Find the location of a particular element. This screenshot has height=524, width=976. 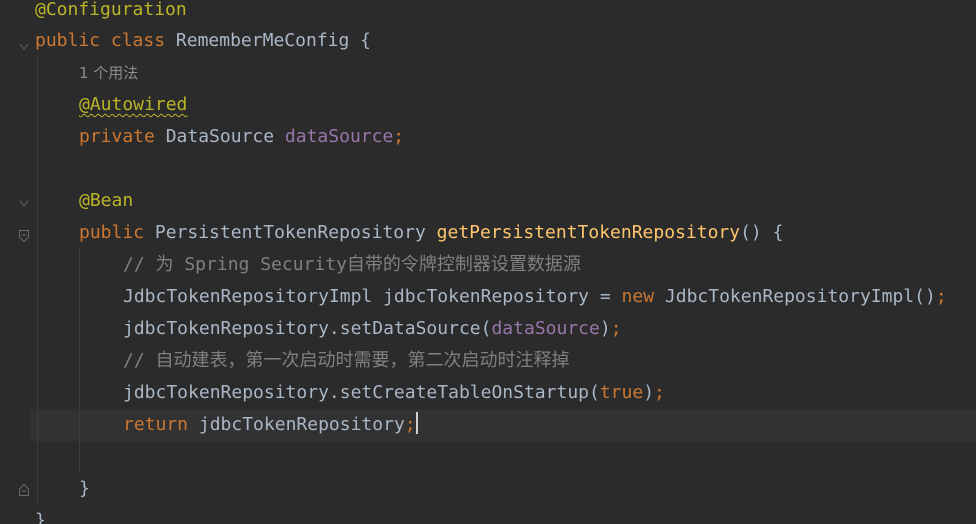

operator: = is located at coordinates (605, 296).